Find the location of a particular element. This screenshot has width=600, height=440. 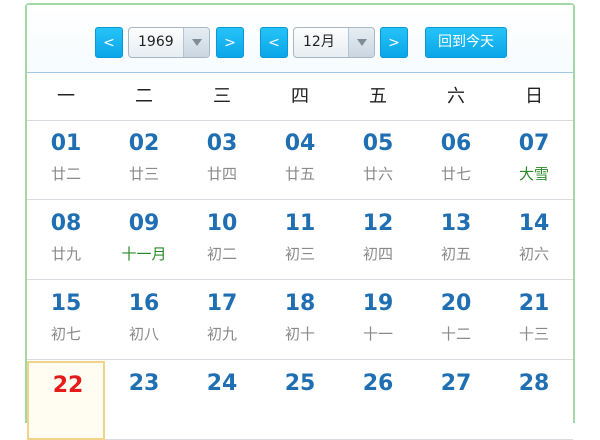

day-cell: 26 is located at coordinates (378, 400).